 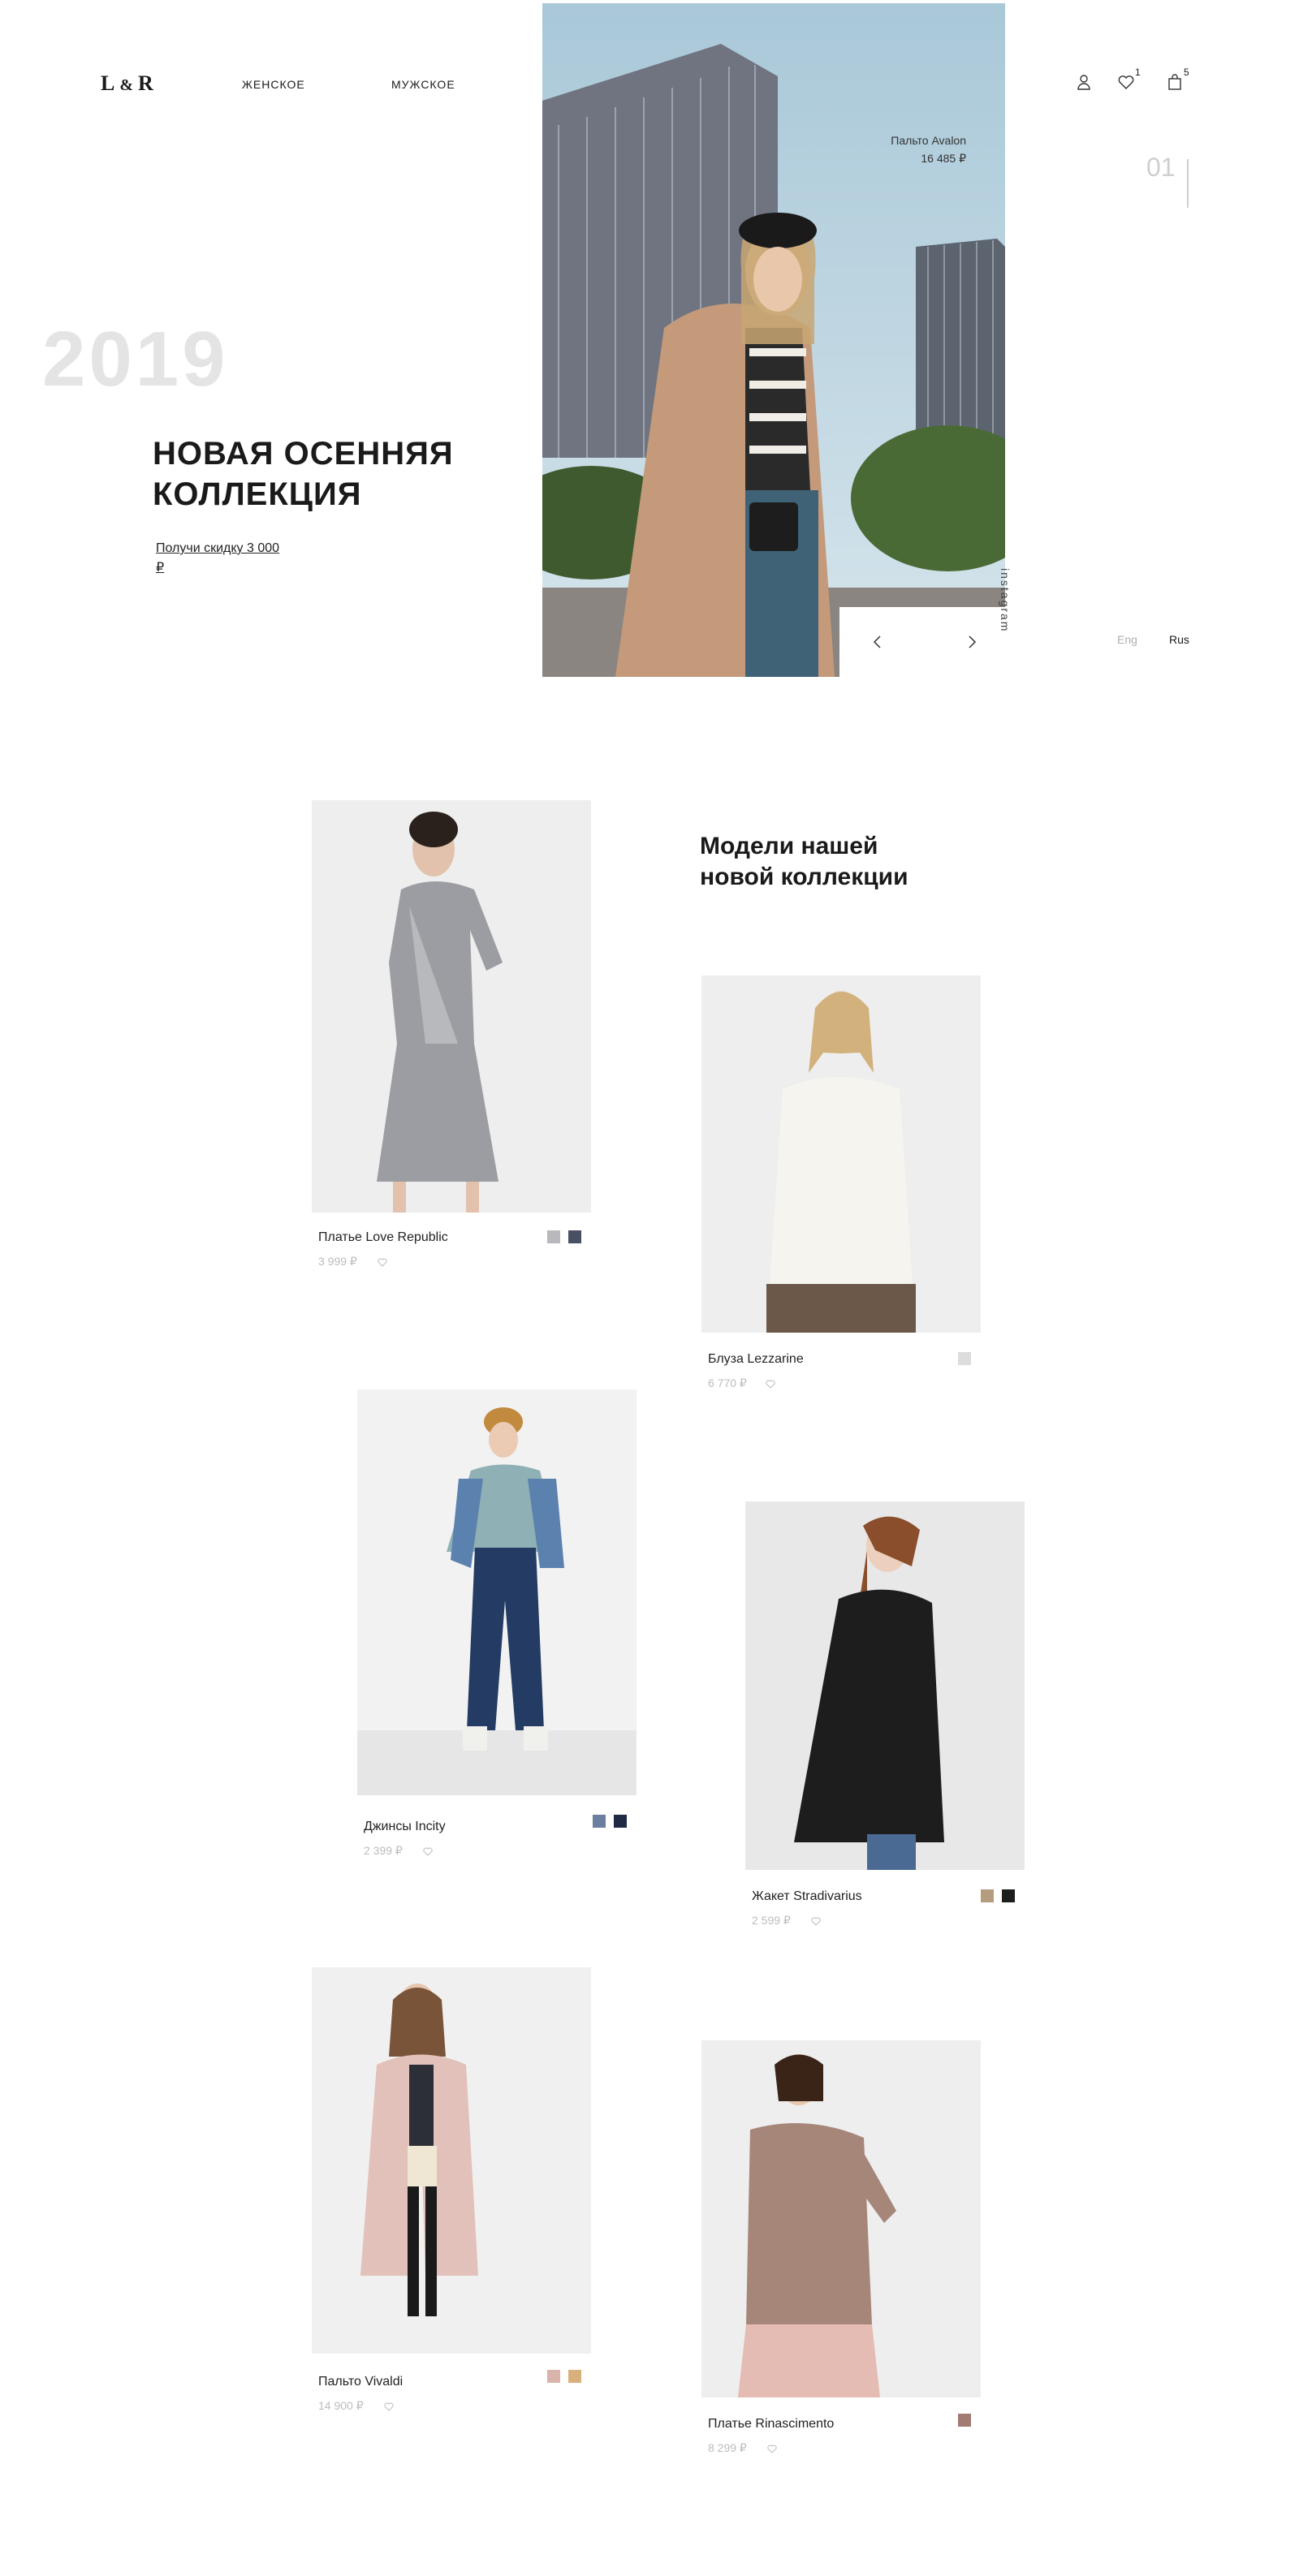 What do you see at coordinates (221, 559) in the screenshot?
I see `discount-link: Получи скидку 3 000 ₽` at bounding box center [221, 559].